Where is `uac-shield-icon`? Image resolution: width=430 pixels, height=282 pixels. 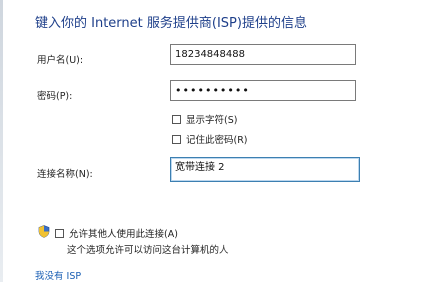
uac-shield-icon is located at coordinates (44, 231).